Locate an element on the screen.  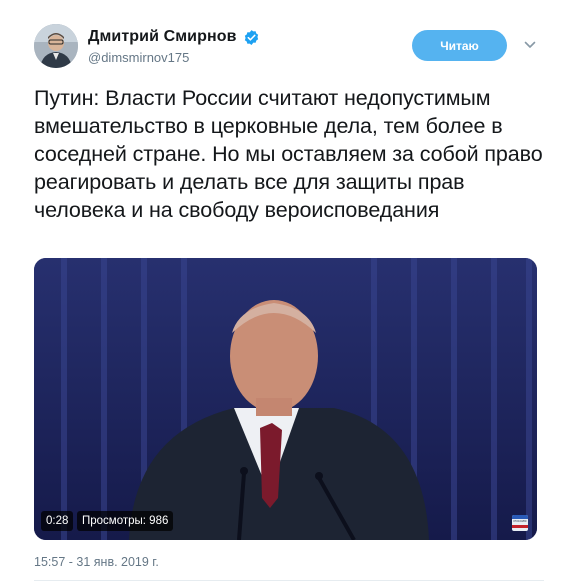
chevron-down-icon is located at coordinates (530, 45).